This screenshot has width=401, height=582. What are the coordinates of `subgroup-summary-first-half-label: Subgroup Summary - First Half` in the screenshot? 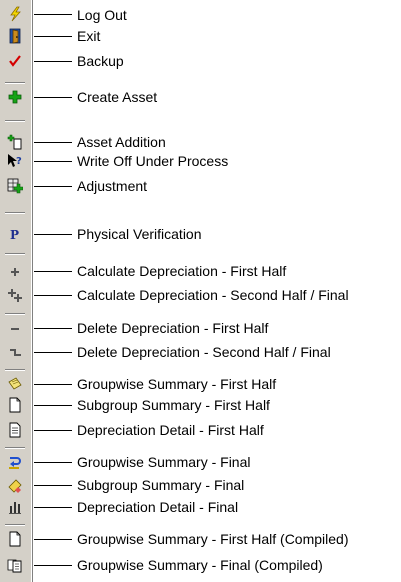 It's located at (173, 405).